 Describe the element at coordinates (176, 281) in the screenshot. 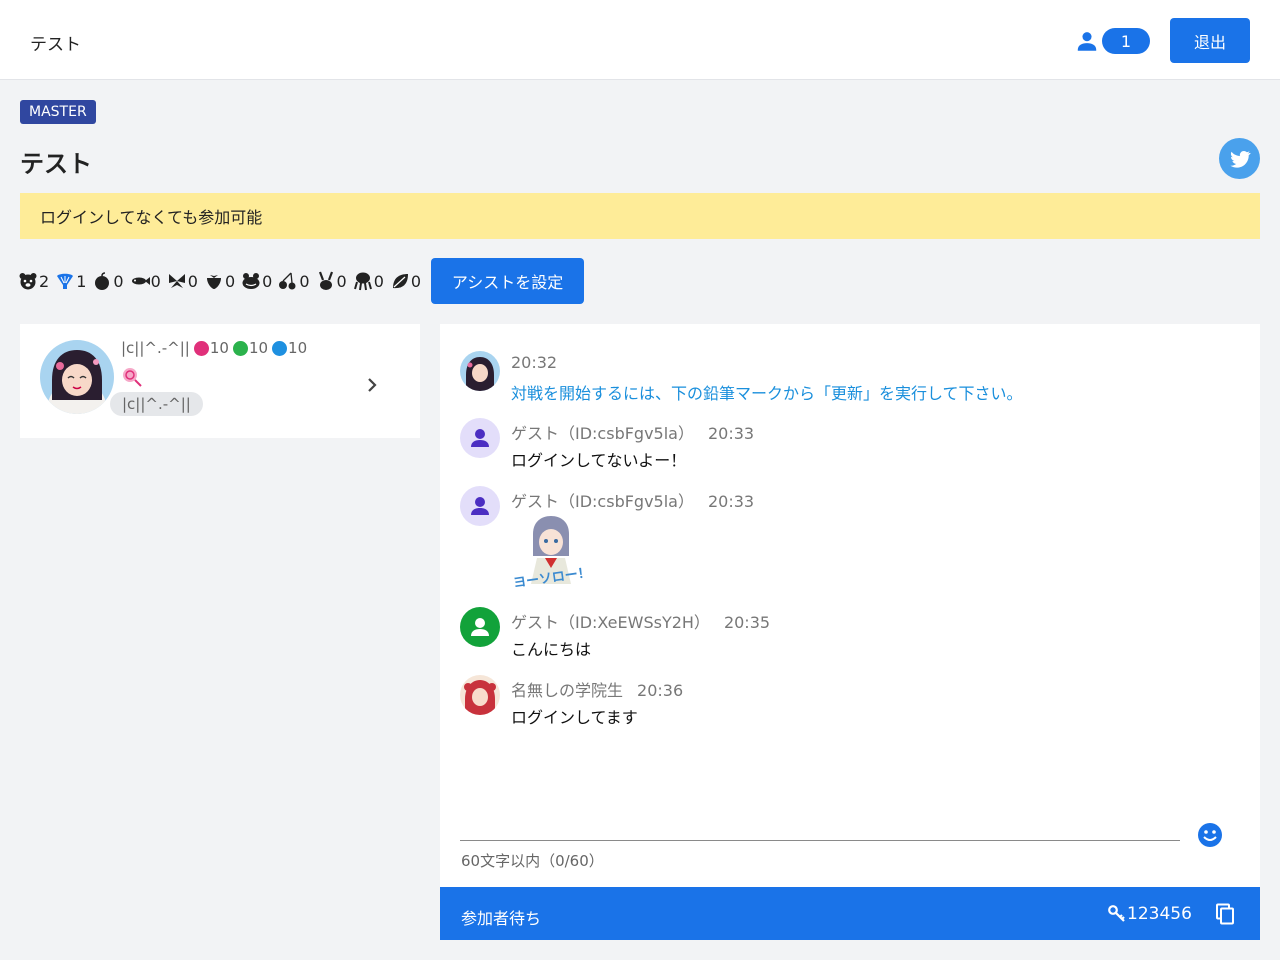

I see `butterfly-icon` at that location.